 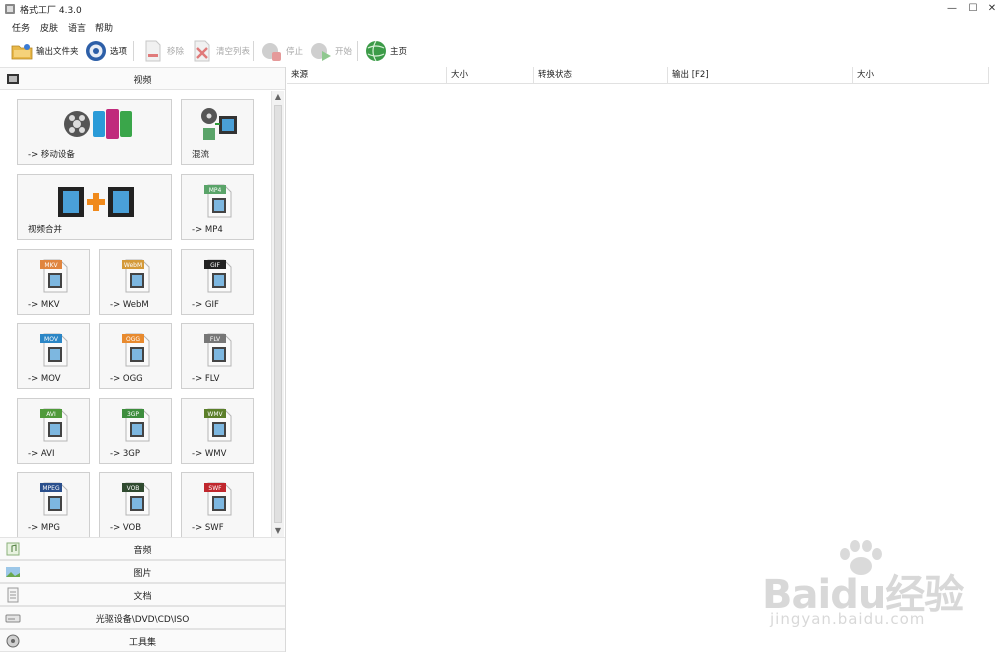 I want to click on format-tile-label: -> GIF, so click(x=205, y=305).